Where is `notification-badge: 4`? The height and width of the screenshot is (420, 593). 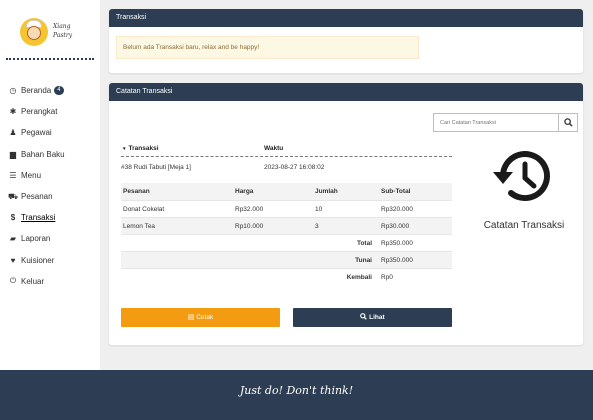 notification-badge: 4 is located at coordinates (59, 91).